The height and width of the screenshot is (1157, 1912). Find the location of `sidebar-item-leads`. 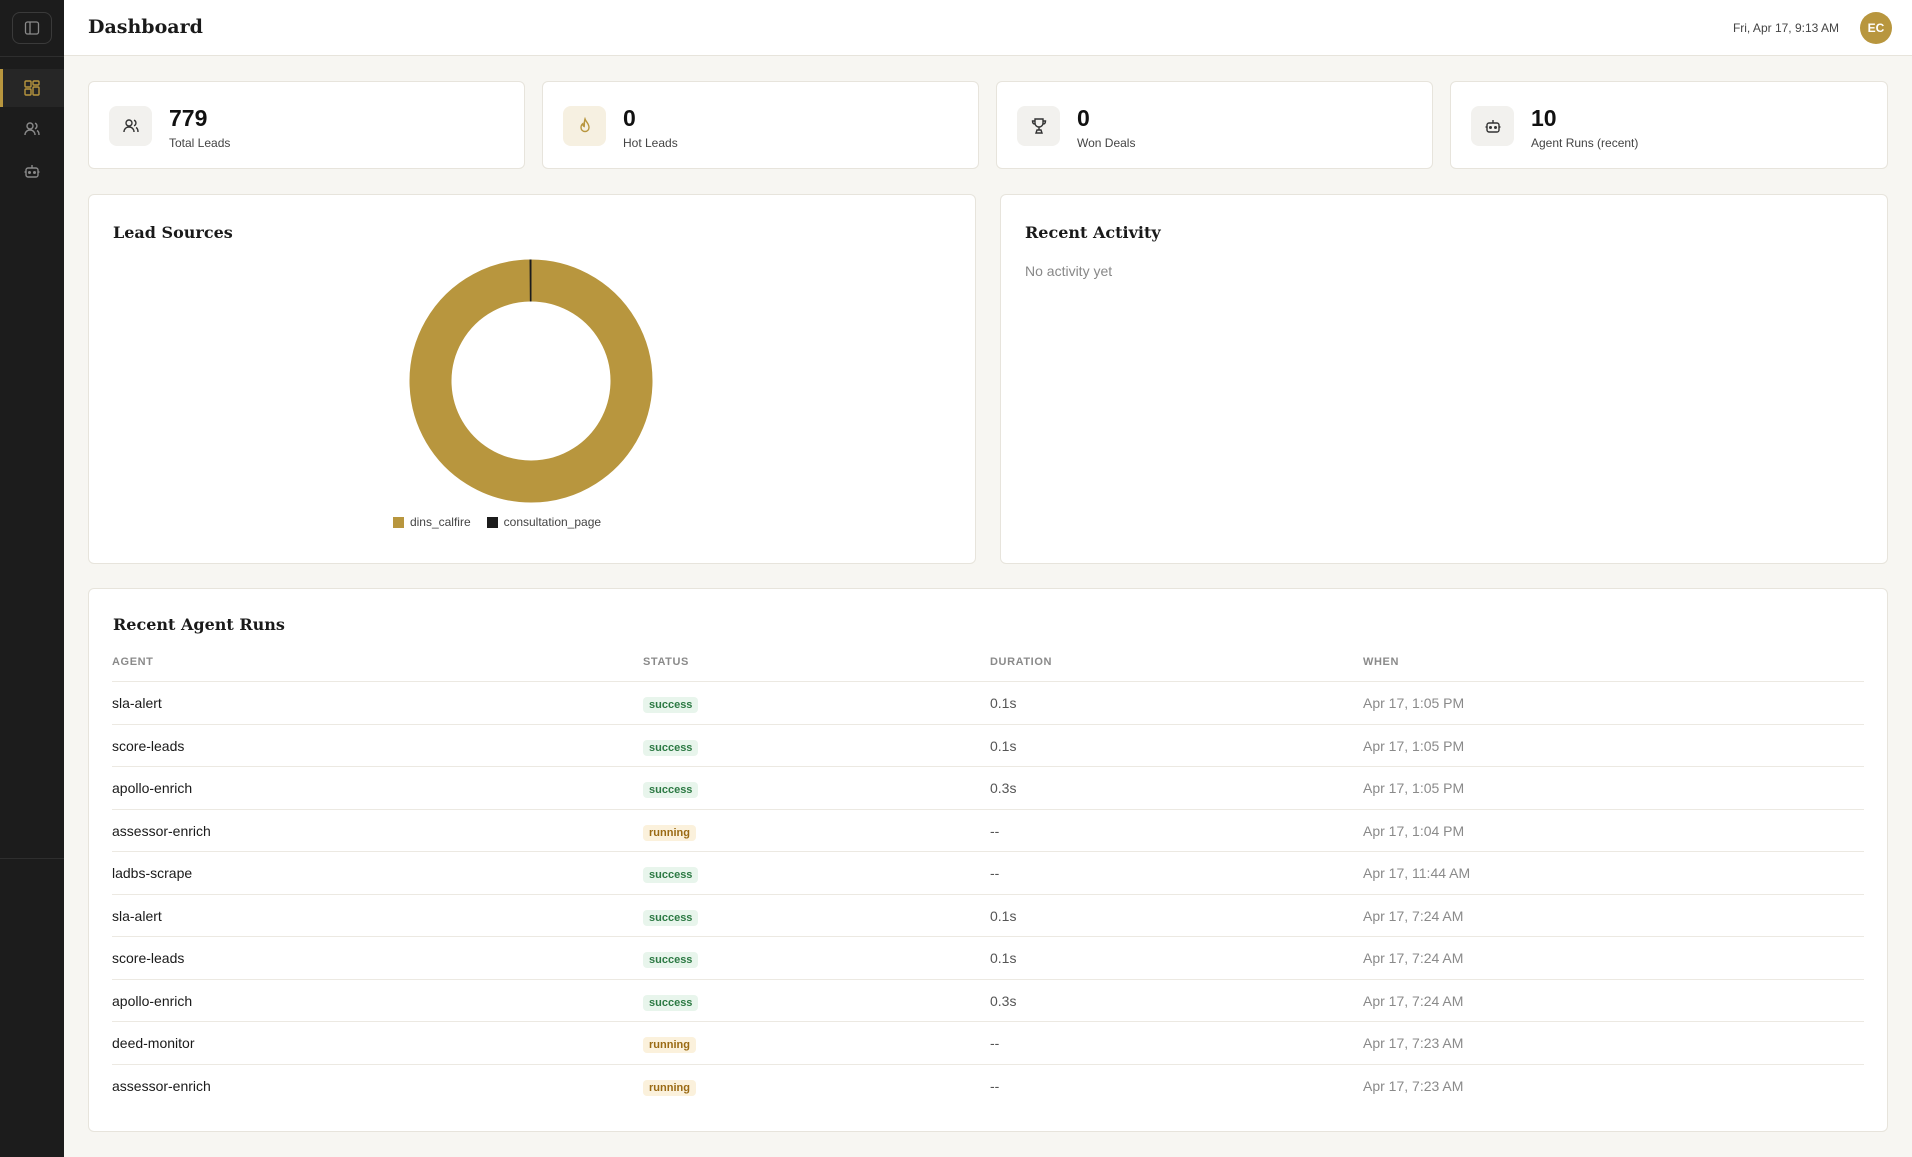

sidebar-item-leads is located at coordinates (32, 129).